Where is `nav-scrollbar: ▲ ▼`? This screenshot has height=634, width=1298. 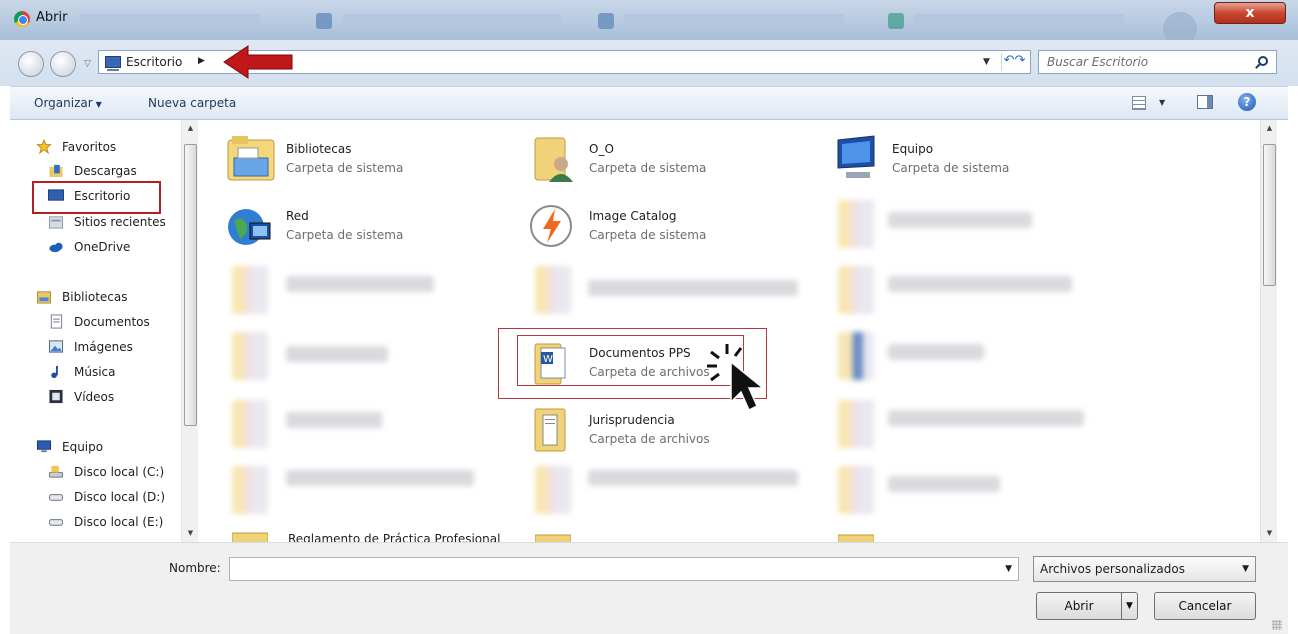 nav-scrollbar: ▲ ▼ is located at coordinates (189, 331).